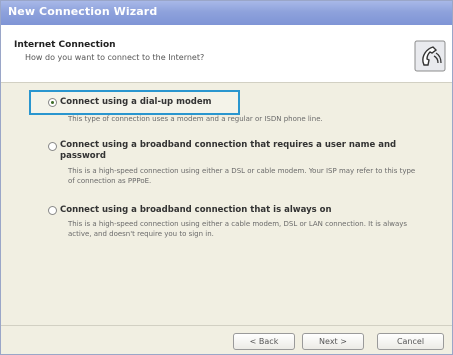  What do you see at coordinates (333, 341) in the screenshot?
I see `next-button: Next >` at bounding box center [333, 341].